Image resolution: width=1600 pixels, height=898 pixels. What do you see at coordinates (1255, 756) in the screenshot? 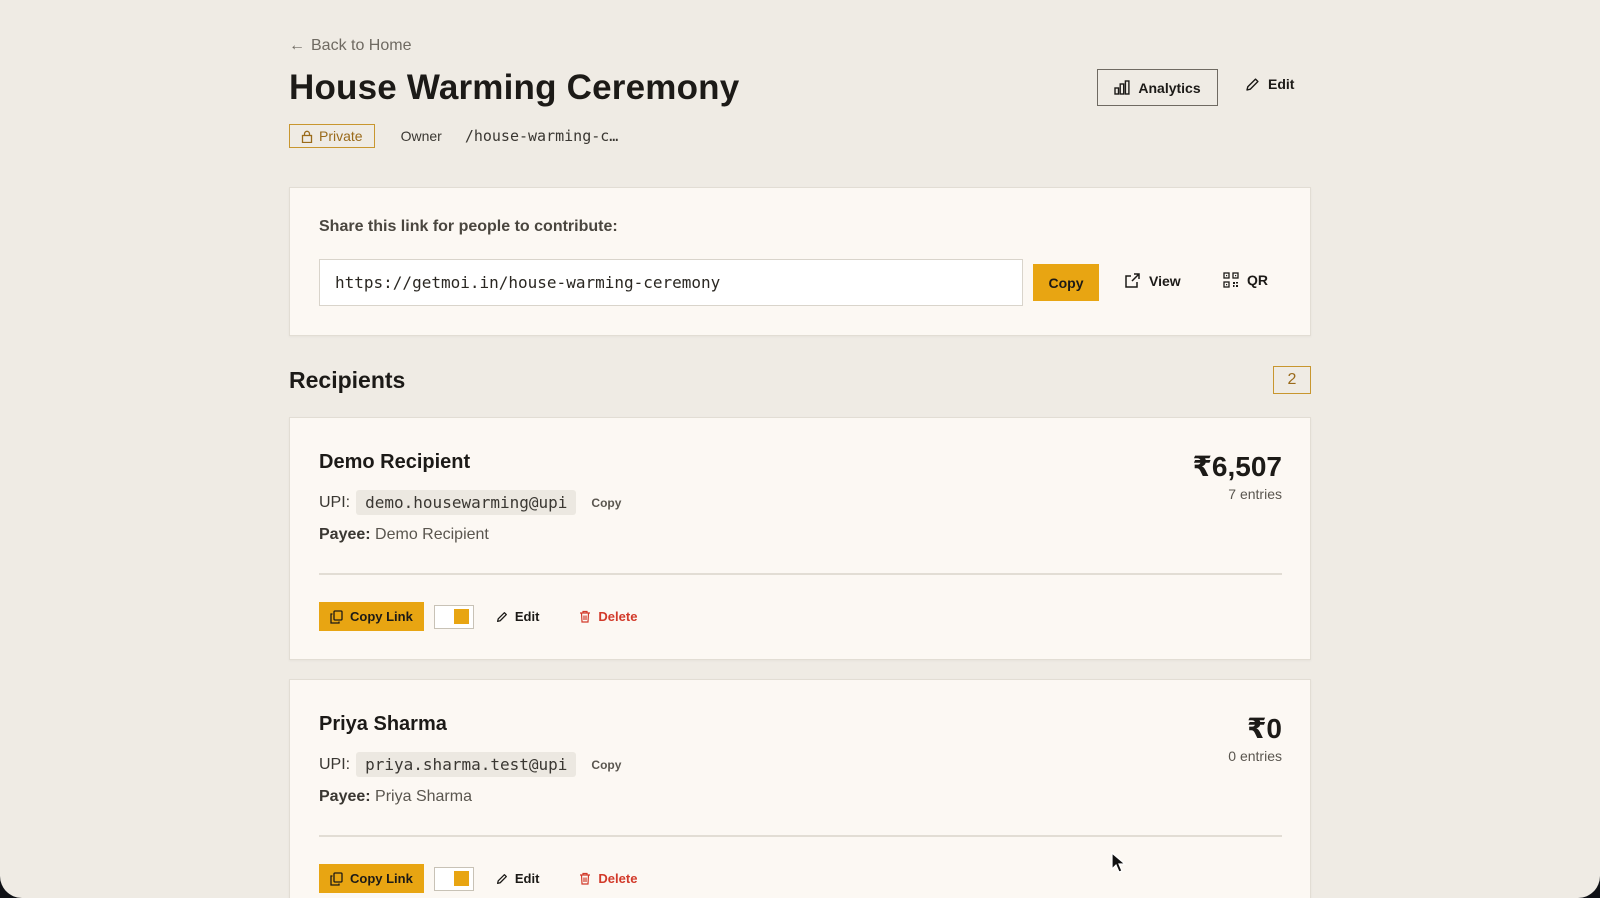
I see `recipient-entries-count: 0 entries` at bounding box center [1255, 756].